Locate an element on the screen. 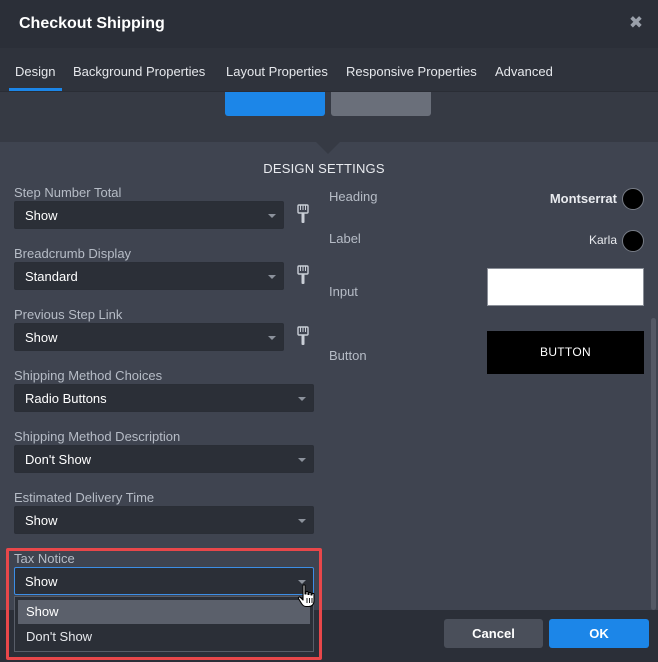 The image size is (658, 662). strip-pointer is located at coordinates (328, 148).